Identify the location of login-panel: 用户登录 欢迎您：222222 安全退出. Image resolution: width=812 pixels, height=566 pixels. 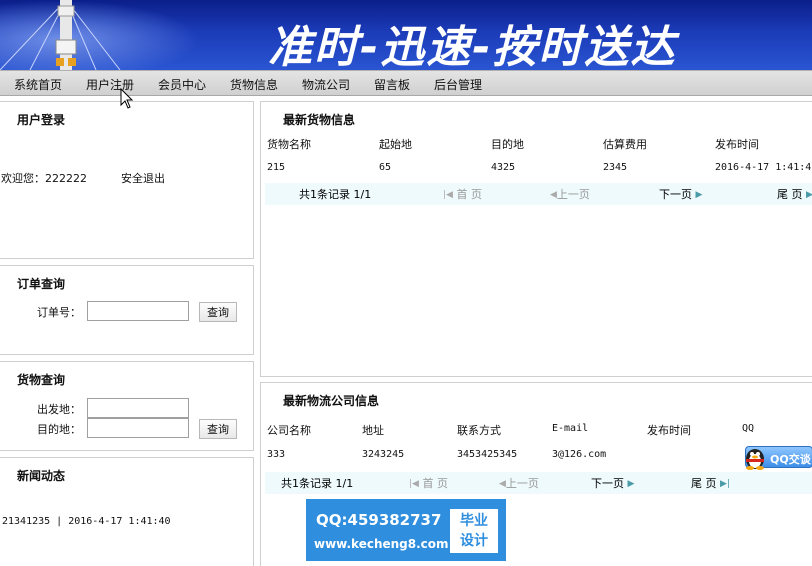
(127, 180).